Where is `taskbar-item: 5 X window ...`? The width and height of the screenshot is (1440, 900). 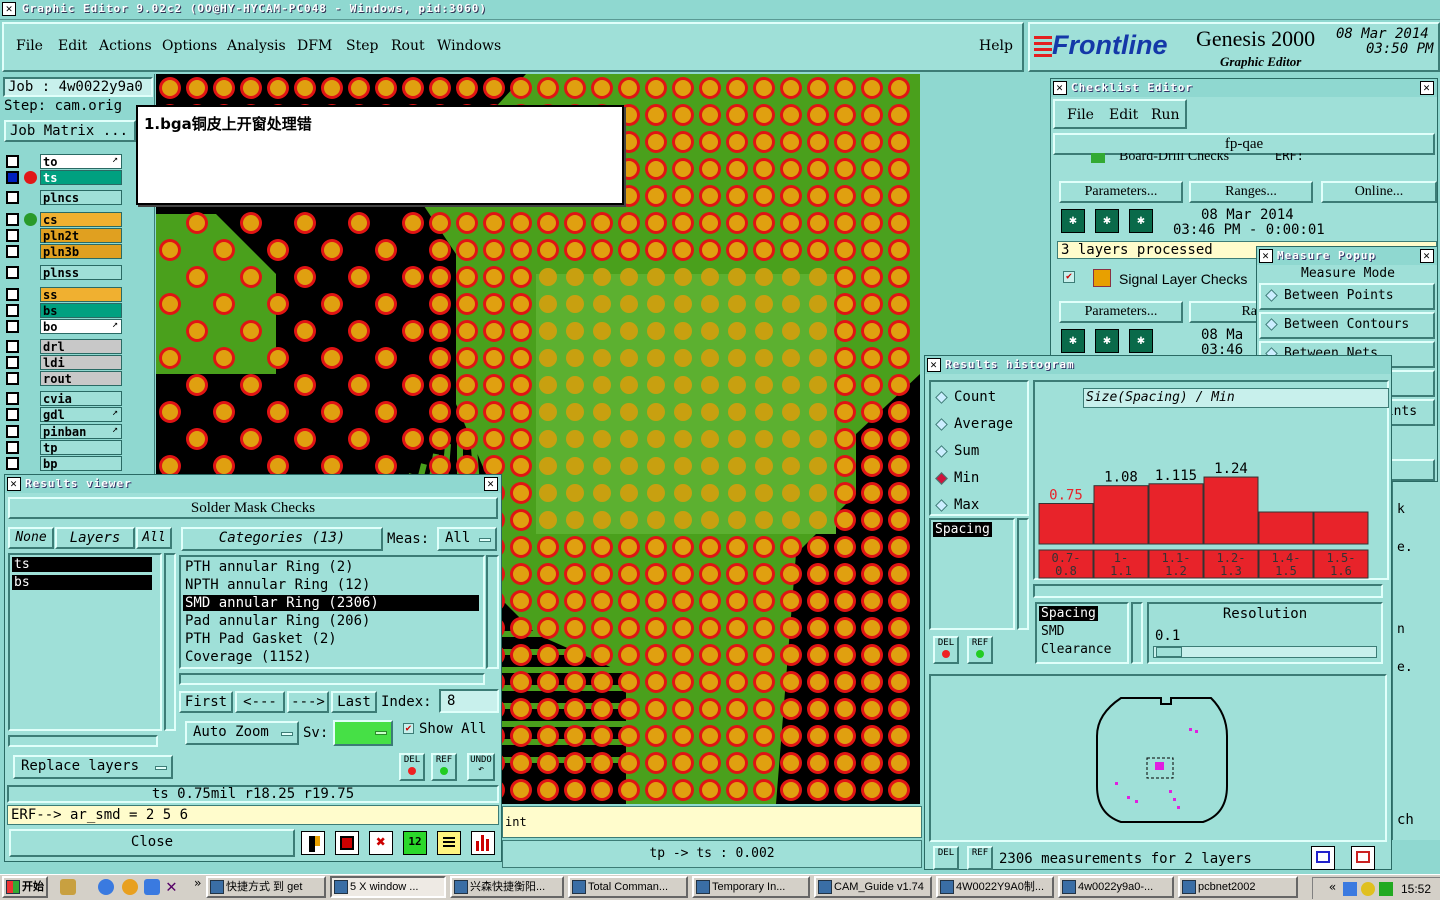
taskbar-item: 5 X window ... is located at coordinates (388, 887).